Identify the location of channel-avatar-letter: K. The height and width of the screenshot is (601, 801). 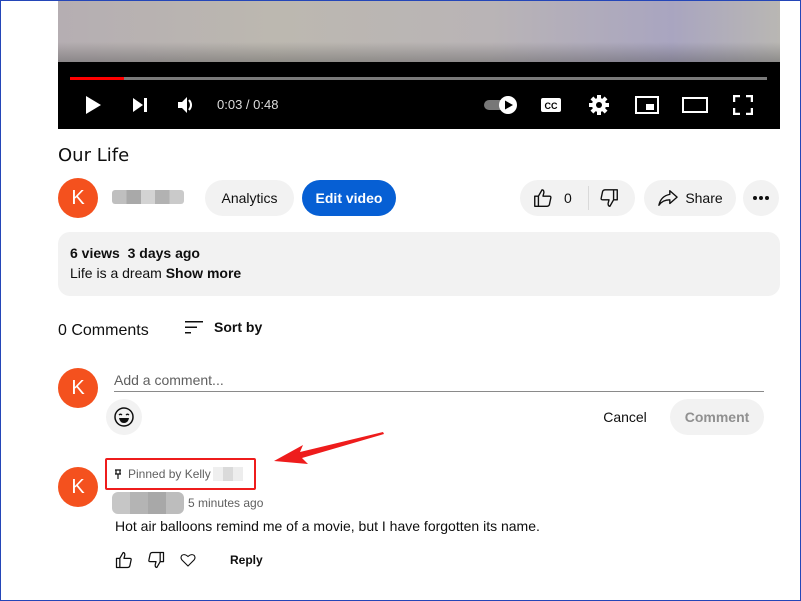
(78, 197).